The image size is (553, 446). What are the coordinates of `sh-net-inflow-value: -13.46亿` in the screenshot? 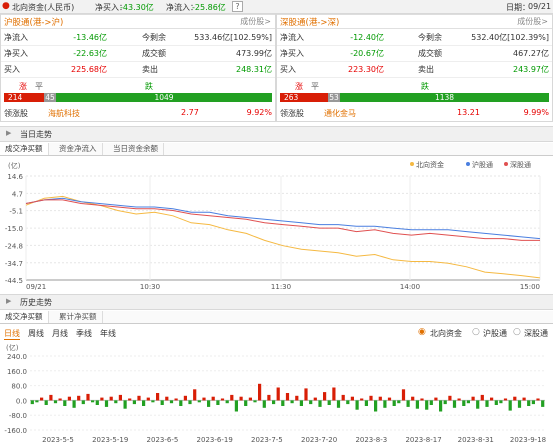 It's located at (90, 37).